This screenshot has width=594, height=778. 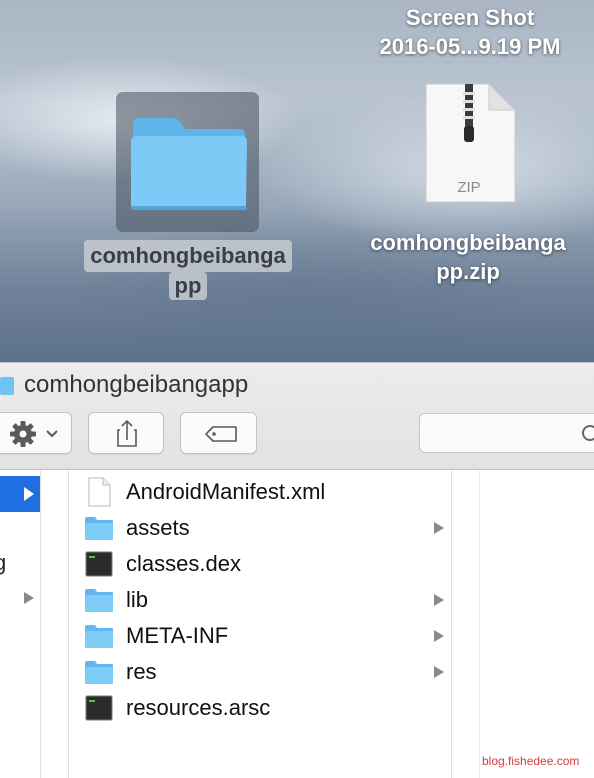 I want to click on folder-label-line1: comhongbeibanga, so click(x=188, y=256).